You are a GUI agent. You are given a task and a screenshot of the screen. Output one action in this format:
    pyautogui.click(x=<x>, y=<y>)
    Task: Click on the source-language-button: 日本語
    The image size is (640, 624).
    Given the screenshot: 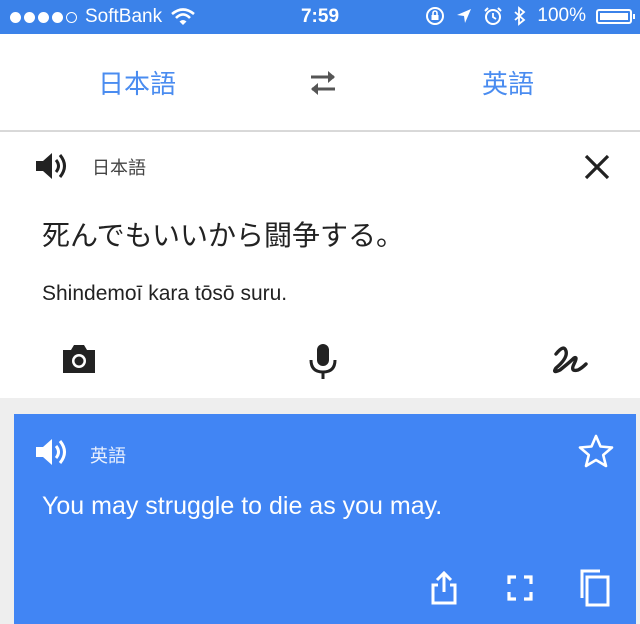 What is the action you would take?
    pyautogui.click(x=137, y=82)
    